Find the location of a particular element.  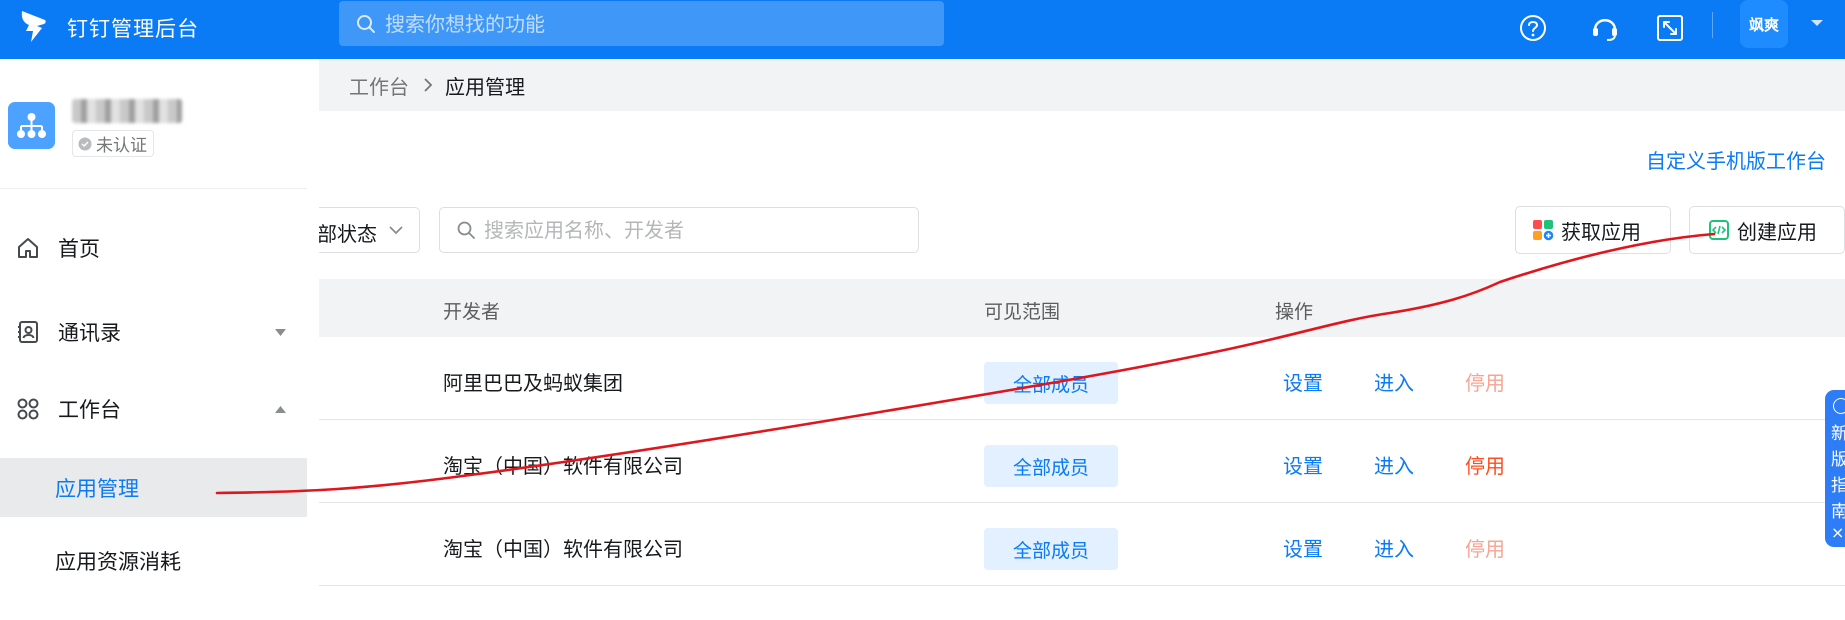

caret-up-icon is located at coordinates (280, 409).